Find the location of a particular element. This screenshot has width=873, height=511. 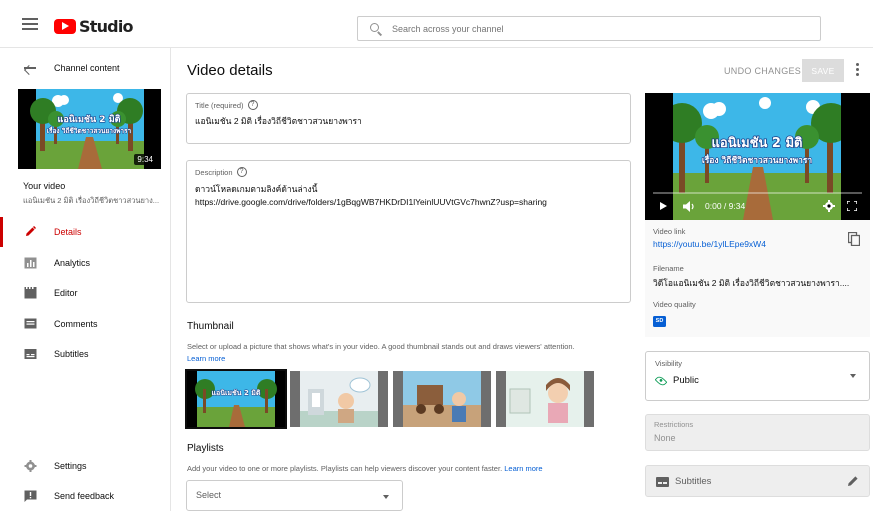

eye-icon is located at coordinates (661, 381).